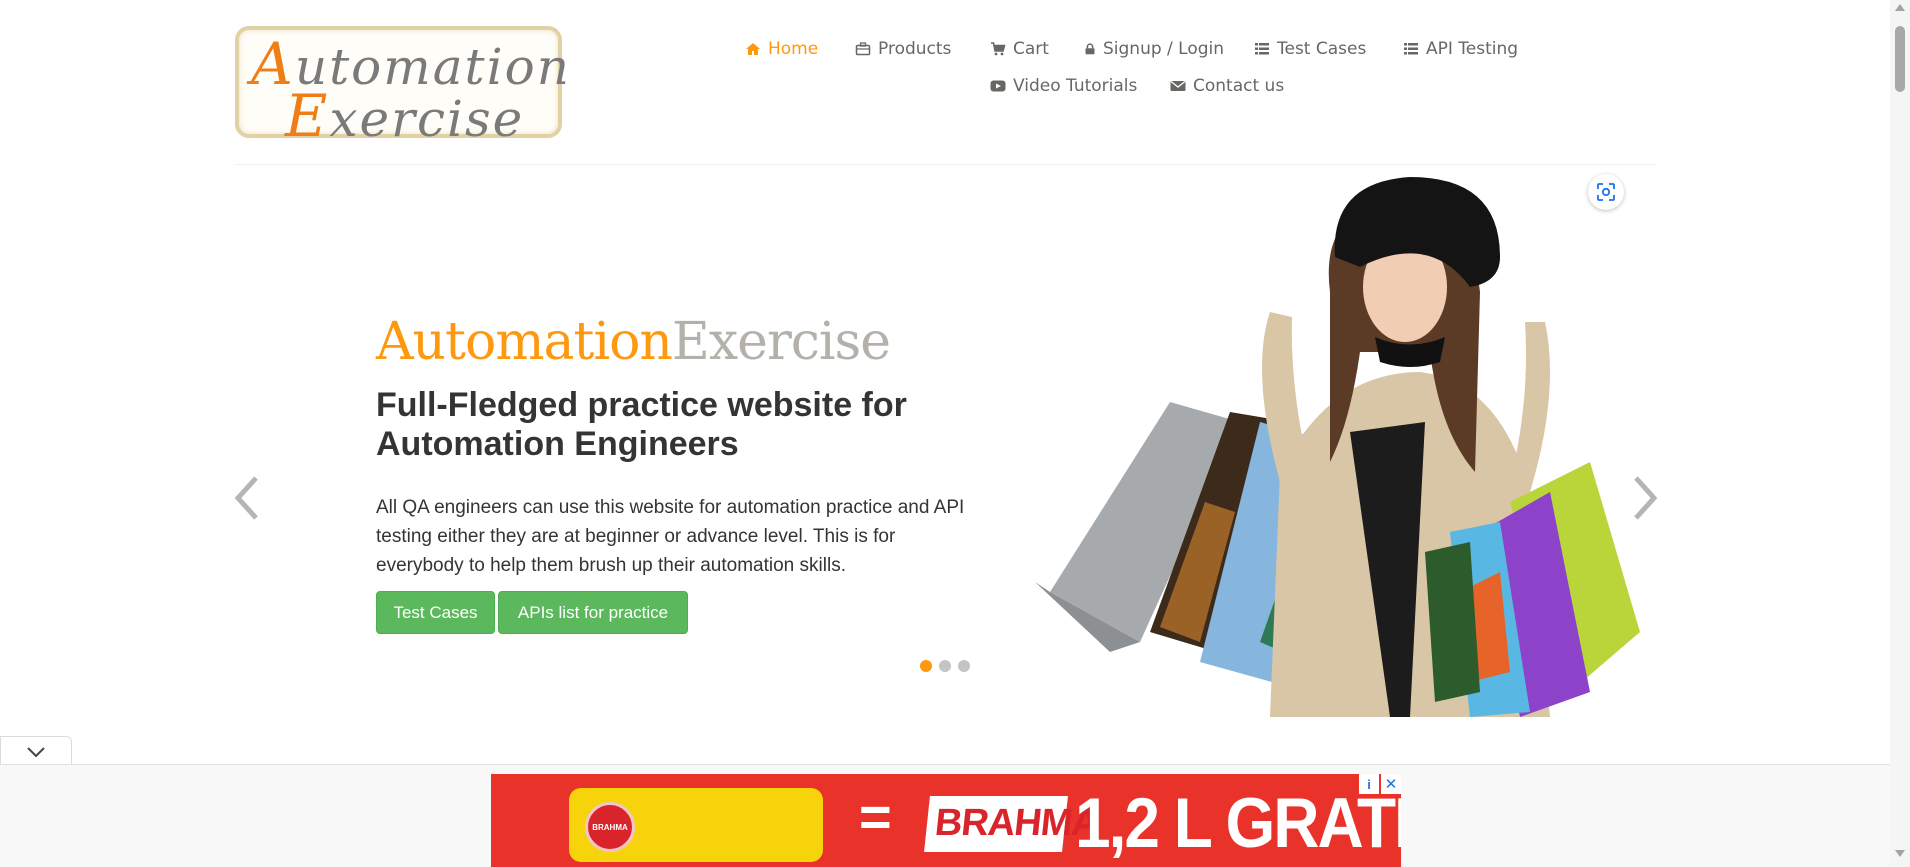  I want to click on slider-next-arrow, so click(1645, 498).